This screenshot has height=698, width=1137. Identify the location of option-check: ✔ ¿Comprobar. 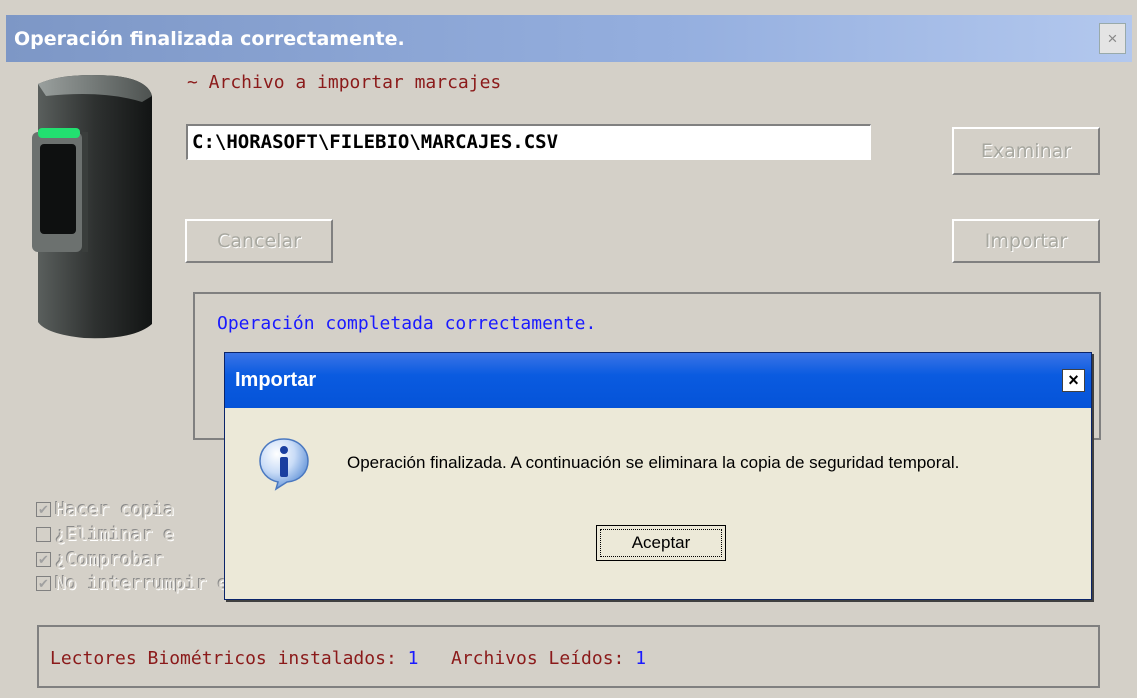
(99, 559).